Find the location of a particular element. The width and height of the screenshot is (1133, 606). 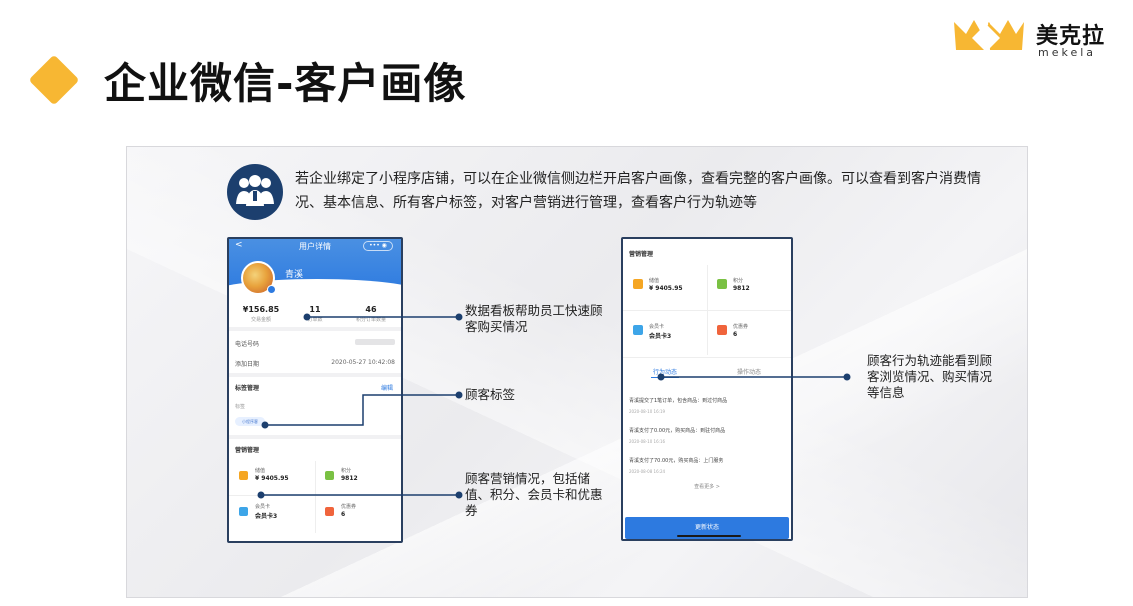

title-bullet-diamond is located at coordinates (54, 80).